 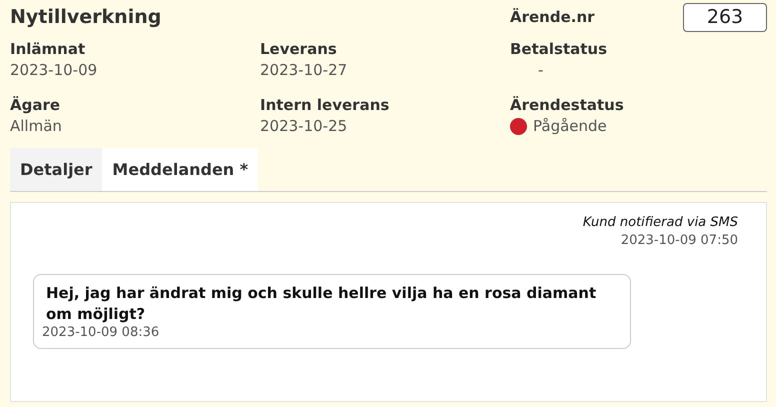 What do you see at coordinates (36, 105) in the screenshot?
I see `field-label: Ägare` at bounding box center [36, 105].